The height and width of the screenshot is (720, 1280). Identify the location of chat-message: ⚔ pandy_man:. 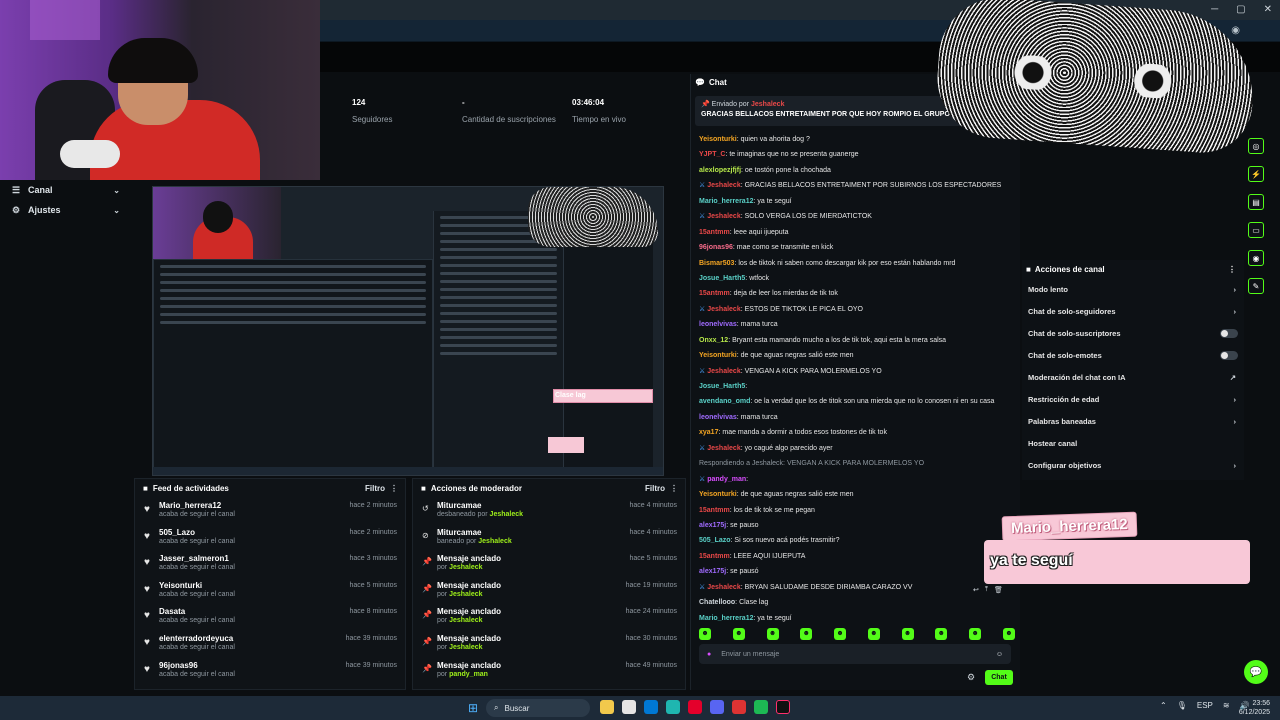
(858, 479).